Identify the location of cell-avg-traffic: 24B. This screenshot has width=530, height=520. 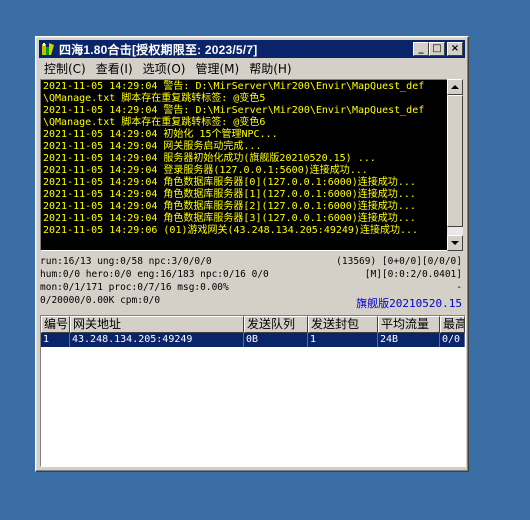
(409, 340).